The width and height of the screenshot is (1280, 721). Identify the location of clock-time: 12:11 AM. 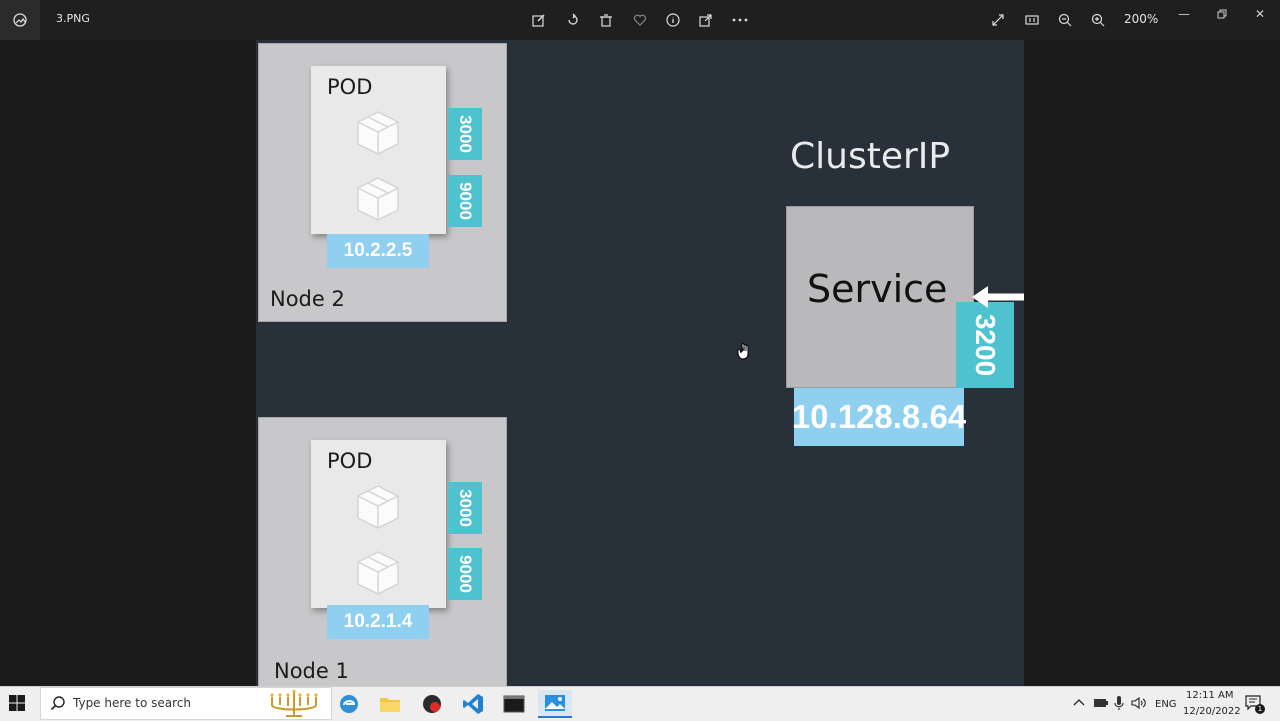
(1209, 695).